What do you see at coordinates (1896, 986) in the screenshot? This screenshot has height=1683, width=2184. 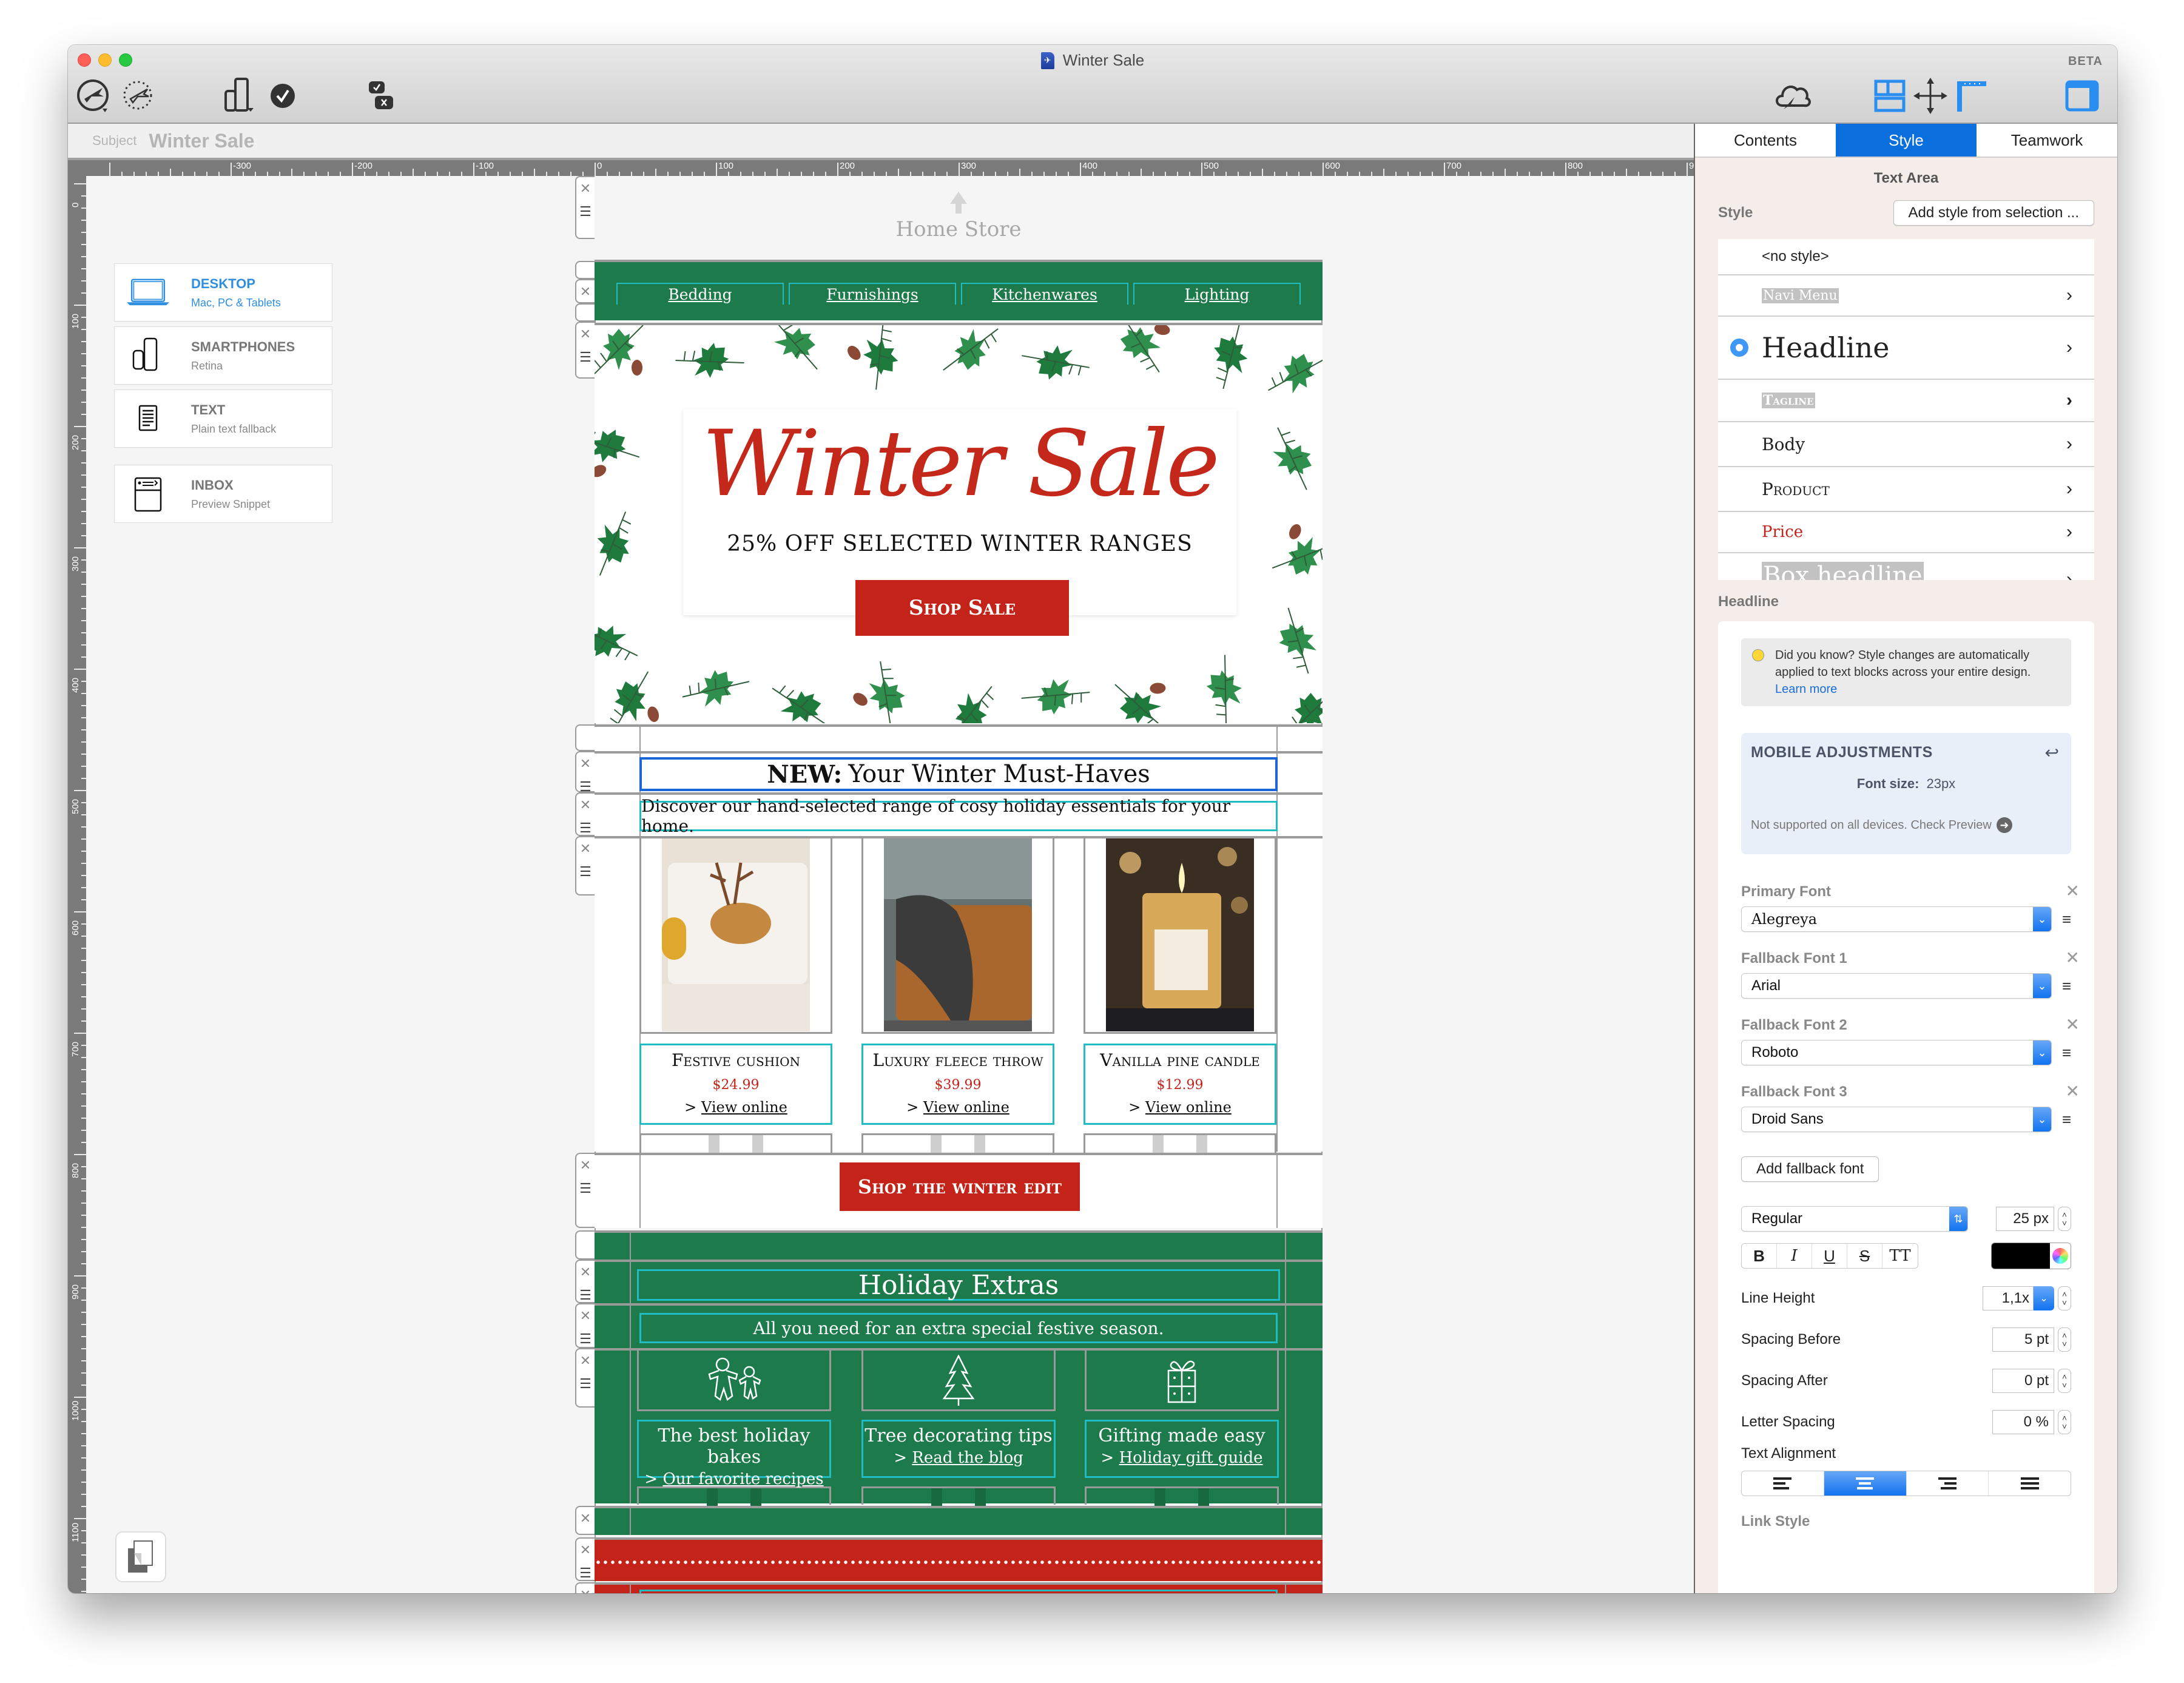 I see `fallback-font-1-select: Arial ⌄` at bounding box center [1896, 986].